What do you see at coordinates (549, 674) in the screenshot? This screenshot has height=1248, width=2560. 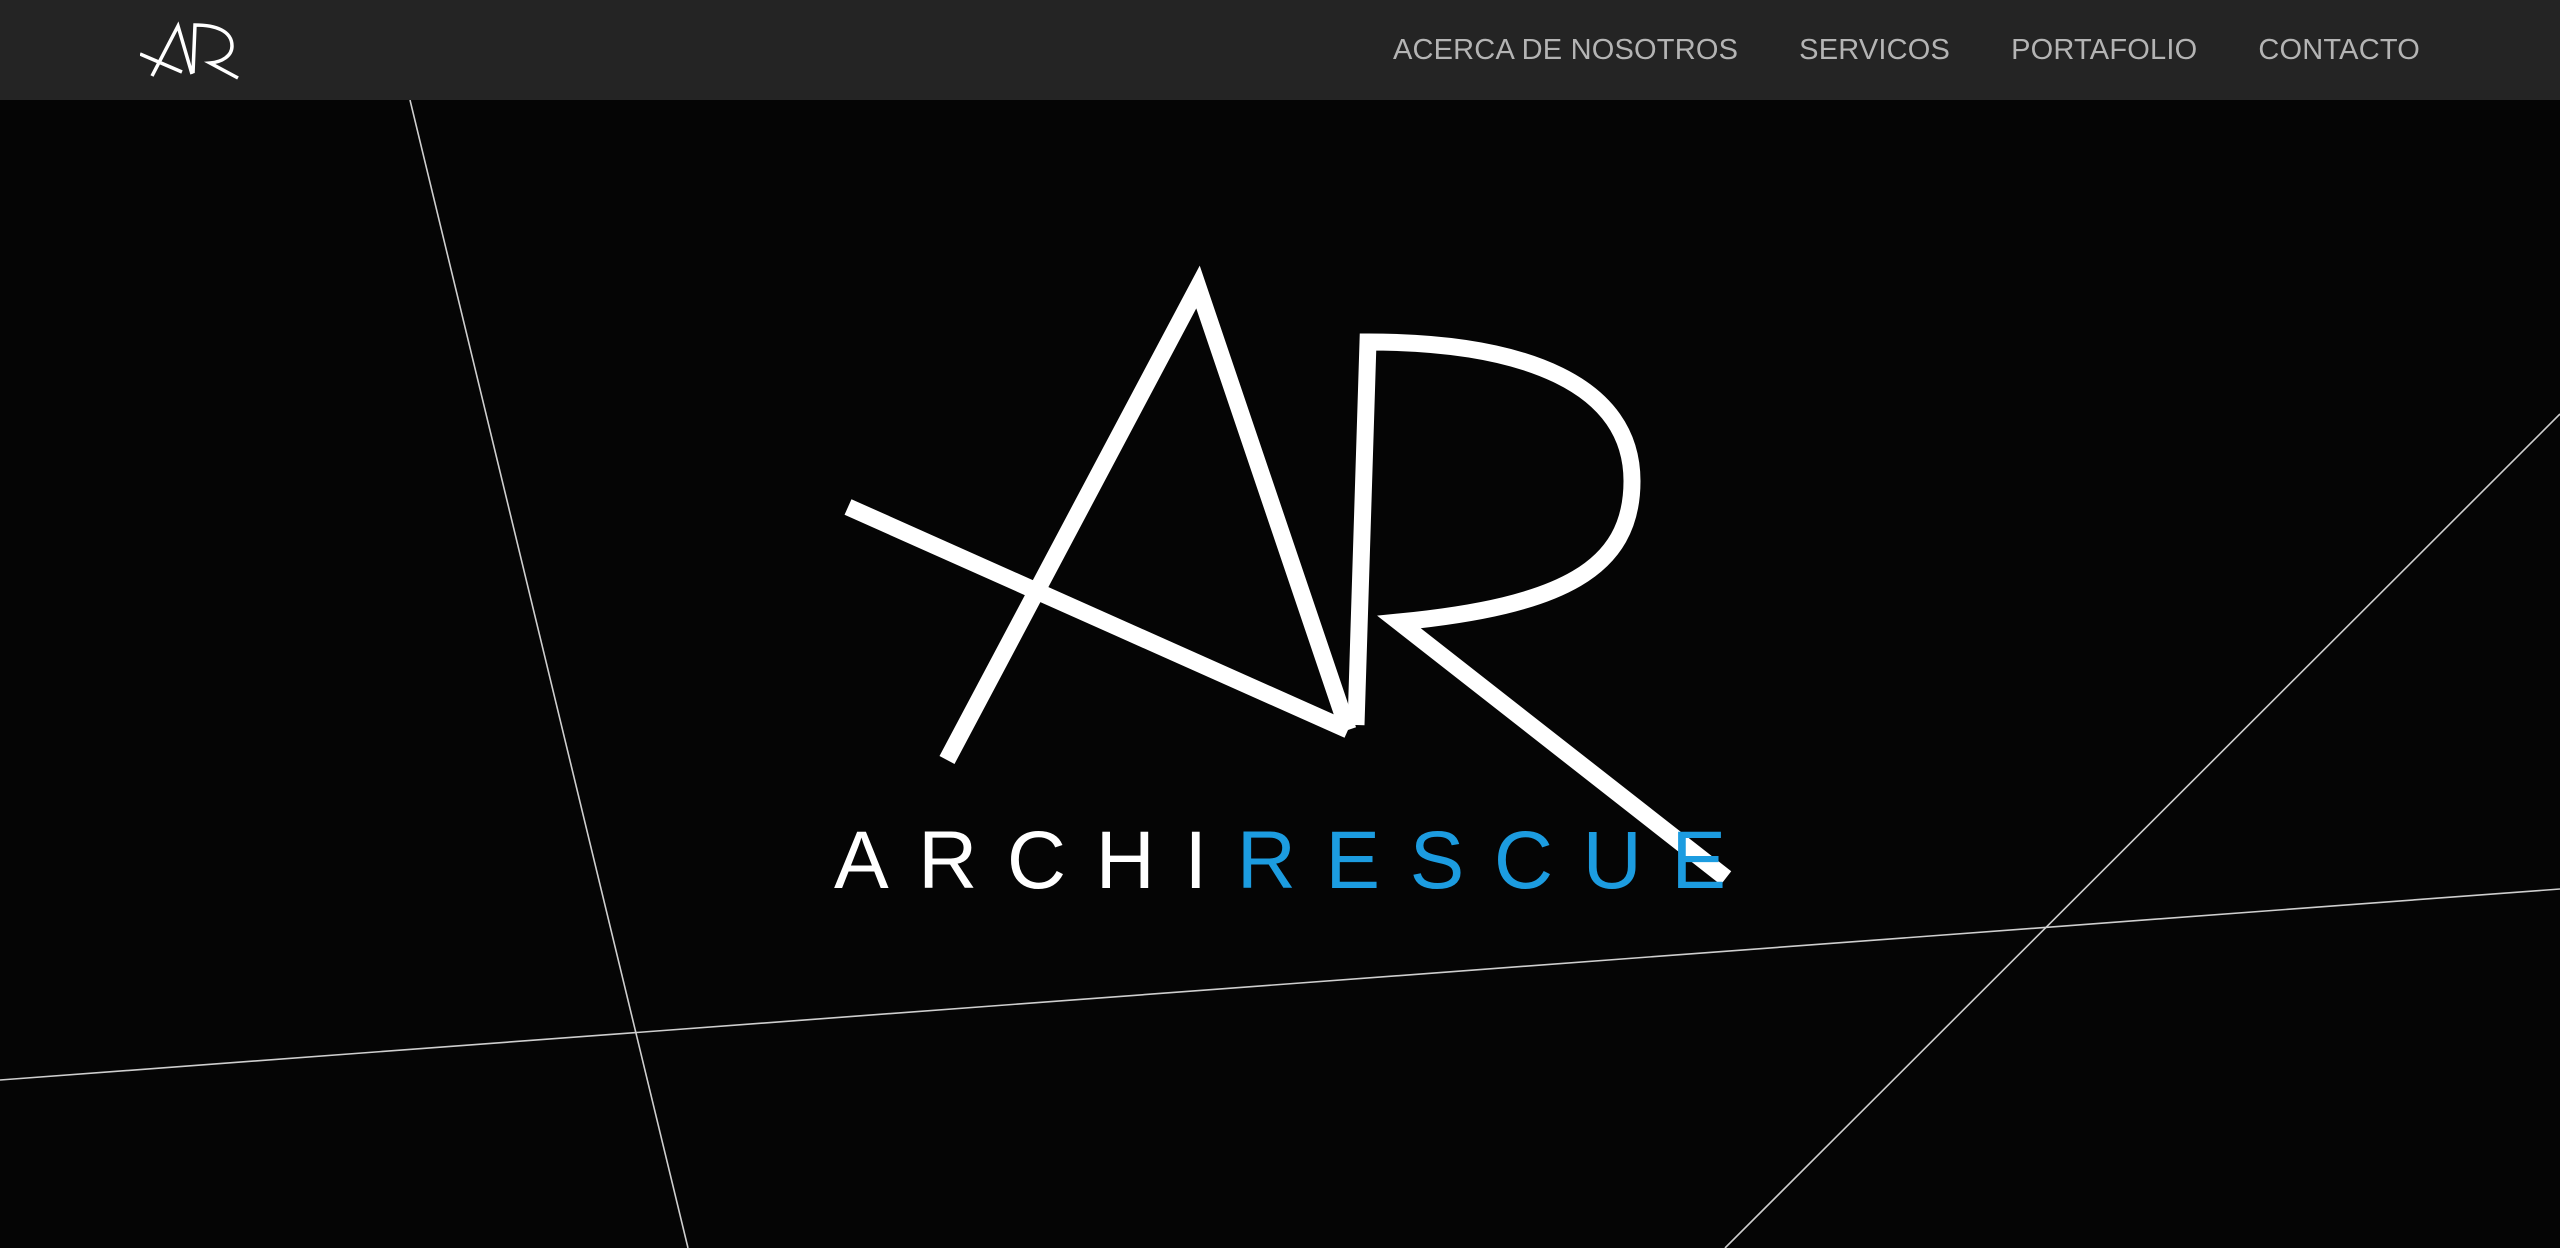 I see `decorative-line-left-diagonal` at bounding box center [549, 674].